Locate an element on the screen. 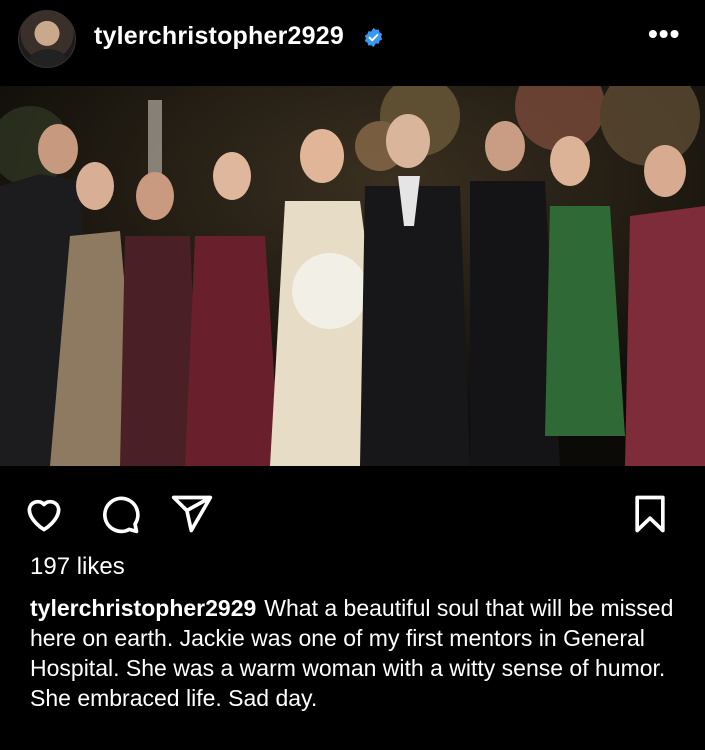  avatar is located at coordinates (47, 39).